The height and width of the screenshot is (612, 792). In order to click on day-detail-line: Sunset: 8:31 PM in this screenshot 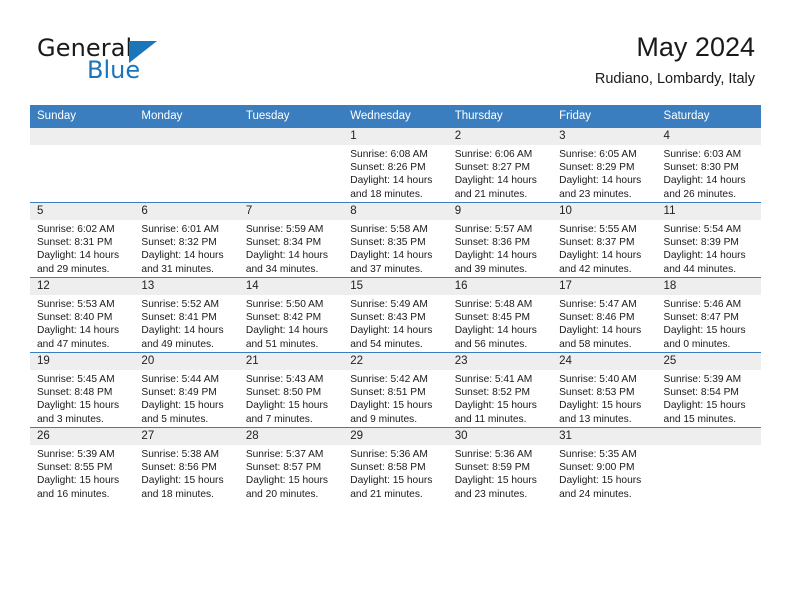, I will do `click(75, 243)`.